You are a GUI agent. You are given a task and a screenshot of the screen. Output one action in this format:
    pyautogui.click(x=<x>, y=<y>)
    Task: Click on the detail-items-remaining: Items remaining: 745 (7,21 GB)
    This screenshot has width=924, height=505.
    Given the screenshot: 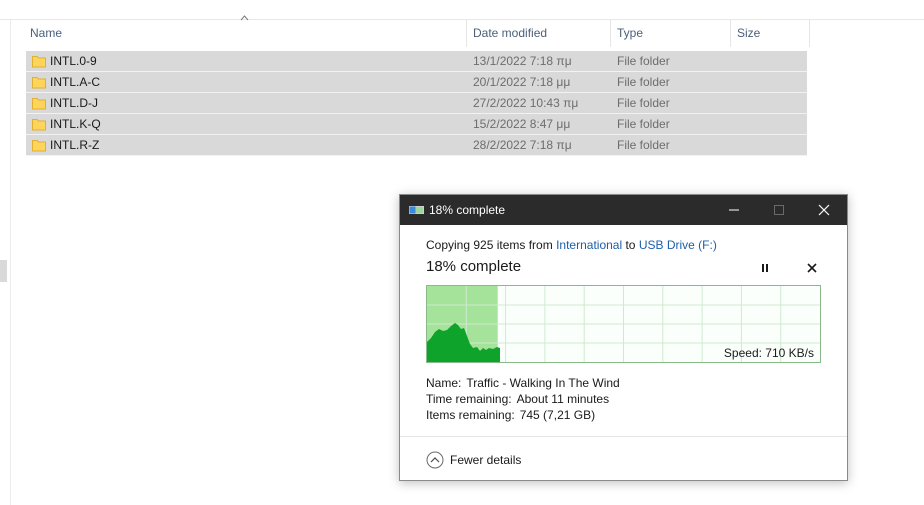 What is the action you would take?
    pyautogui.click(x=523, y=415)
    